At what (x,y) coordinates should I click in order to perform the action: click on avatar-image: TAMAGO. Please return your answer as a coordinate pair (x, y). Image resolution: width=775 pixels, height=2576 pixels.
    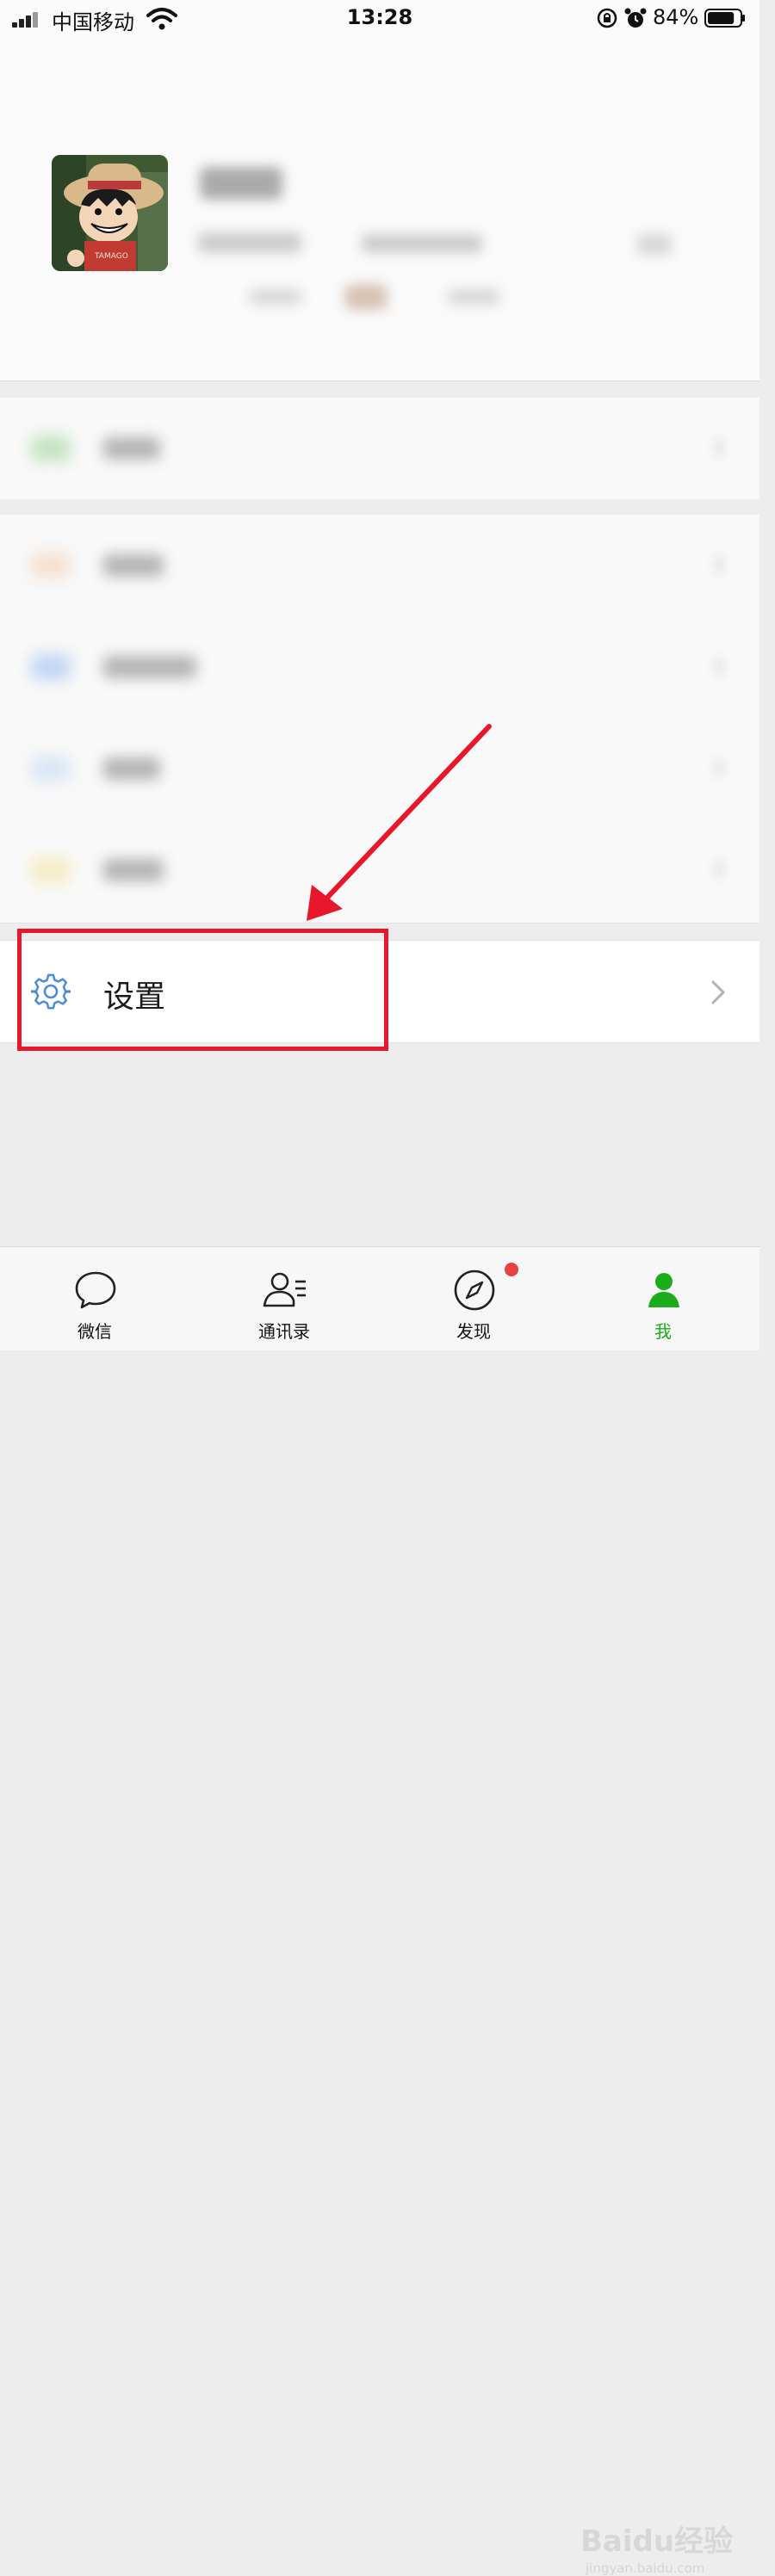
    Looking at the image, I should click on (110, 213).